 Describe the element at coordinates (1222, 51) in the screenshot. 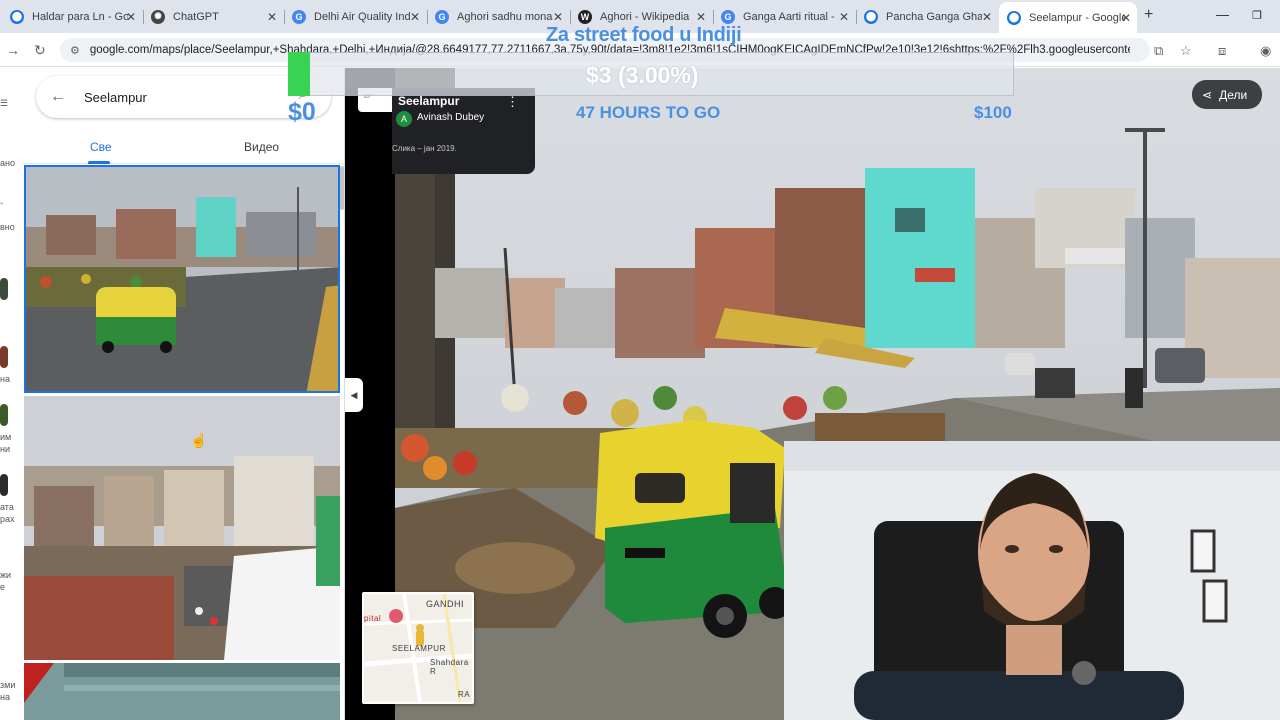

I see `extensions-icon: ⧈` at that location.